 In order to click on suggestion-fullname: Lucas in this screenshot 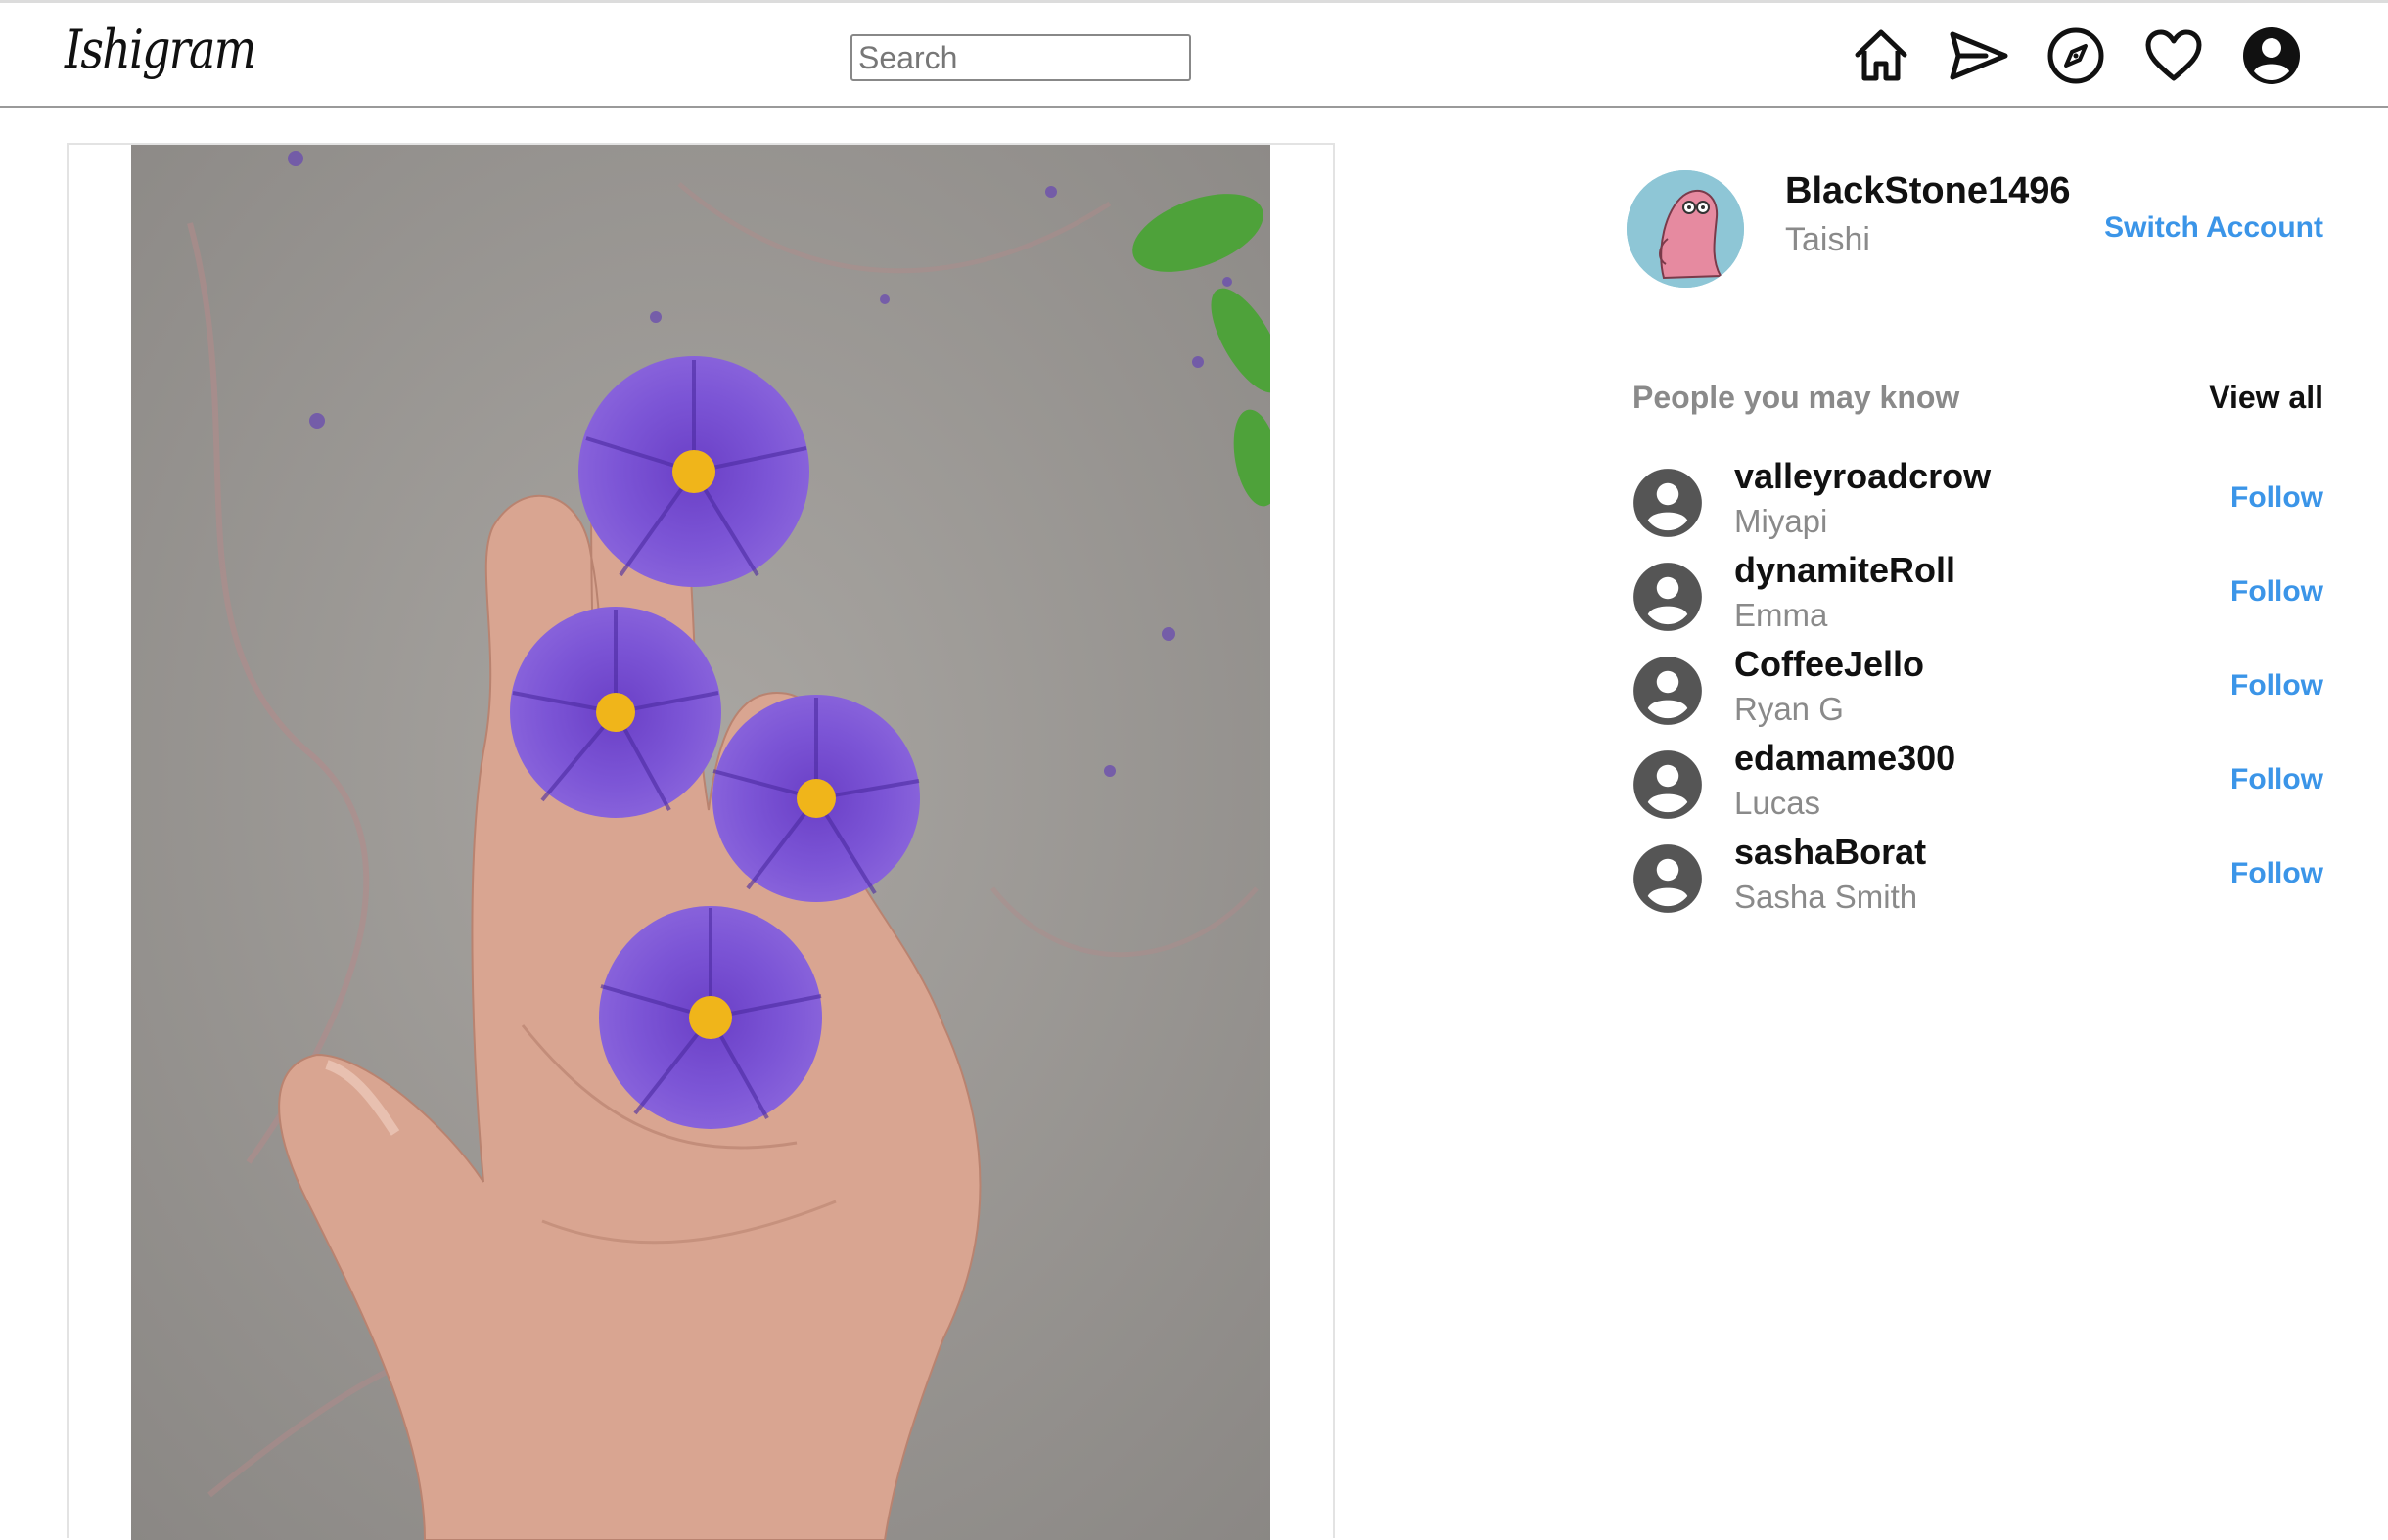, I will do `click(1777, 803)`.